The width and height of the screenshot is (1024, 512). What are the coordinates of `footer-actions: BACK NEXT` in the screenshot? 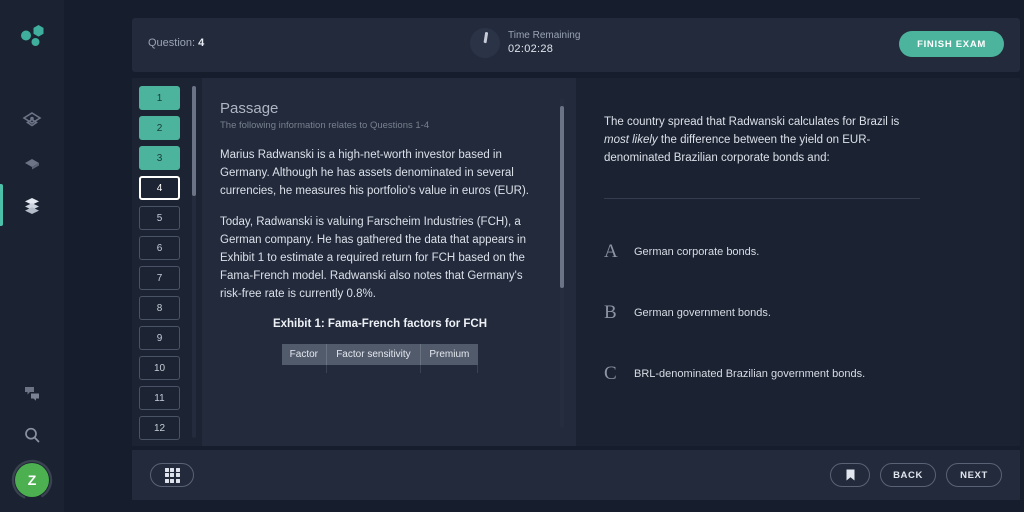 It's located at (916, 475).